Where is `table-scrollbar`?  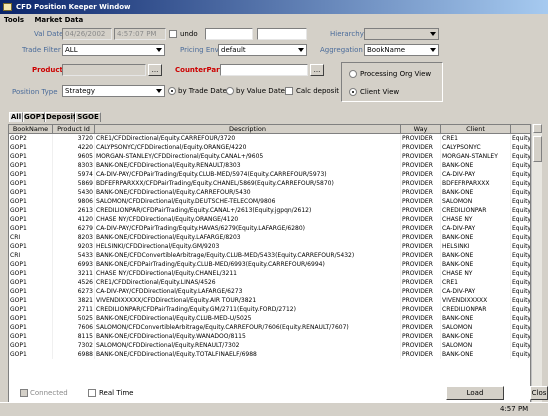
table-scrollbar is located at coordinates (536, 269).